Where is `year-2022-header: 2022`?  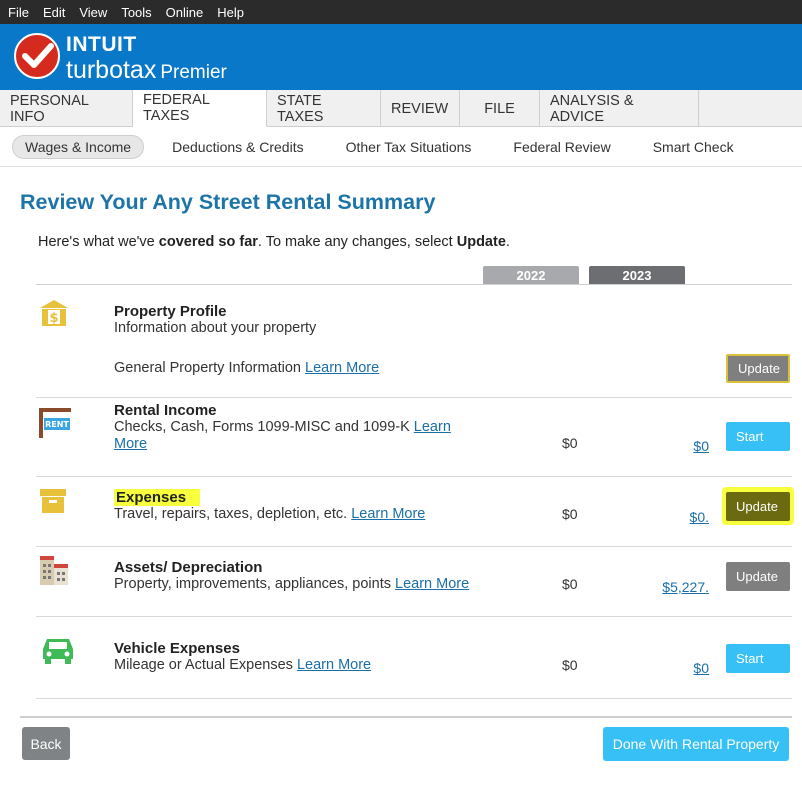
year-2022-header: 2022 is located at coordinates (531, 275).